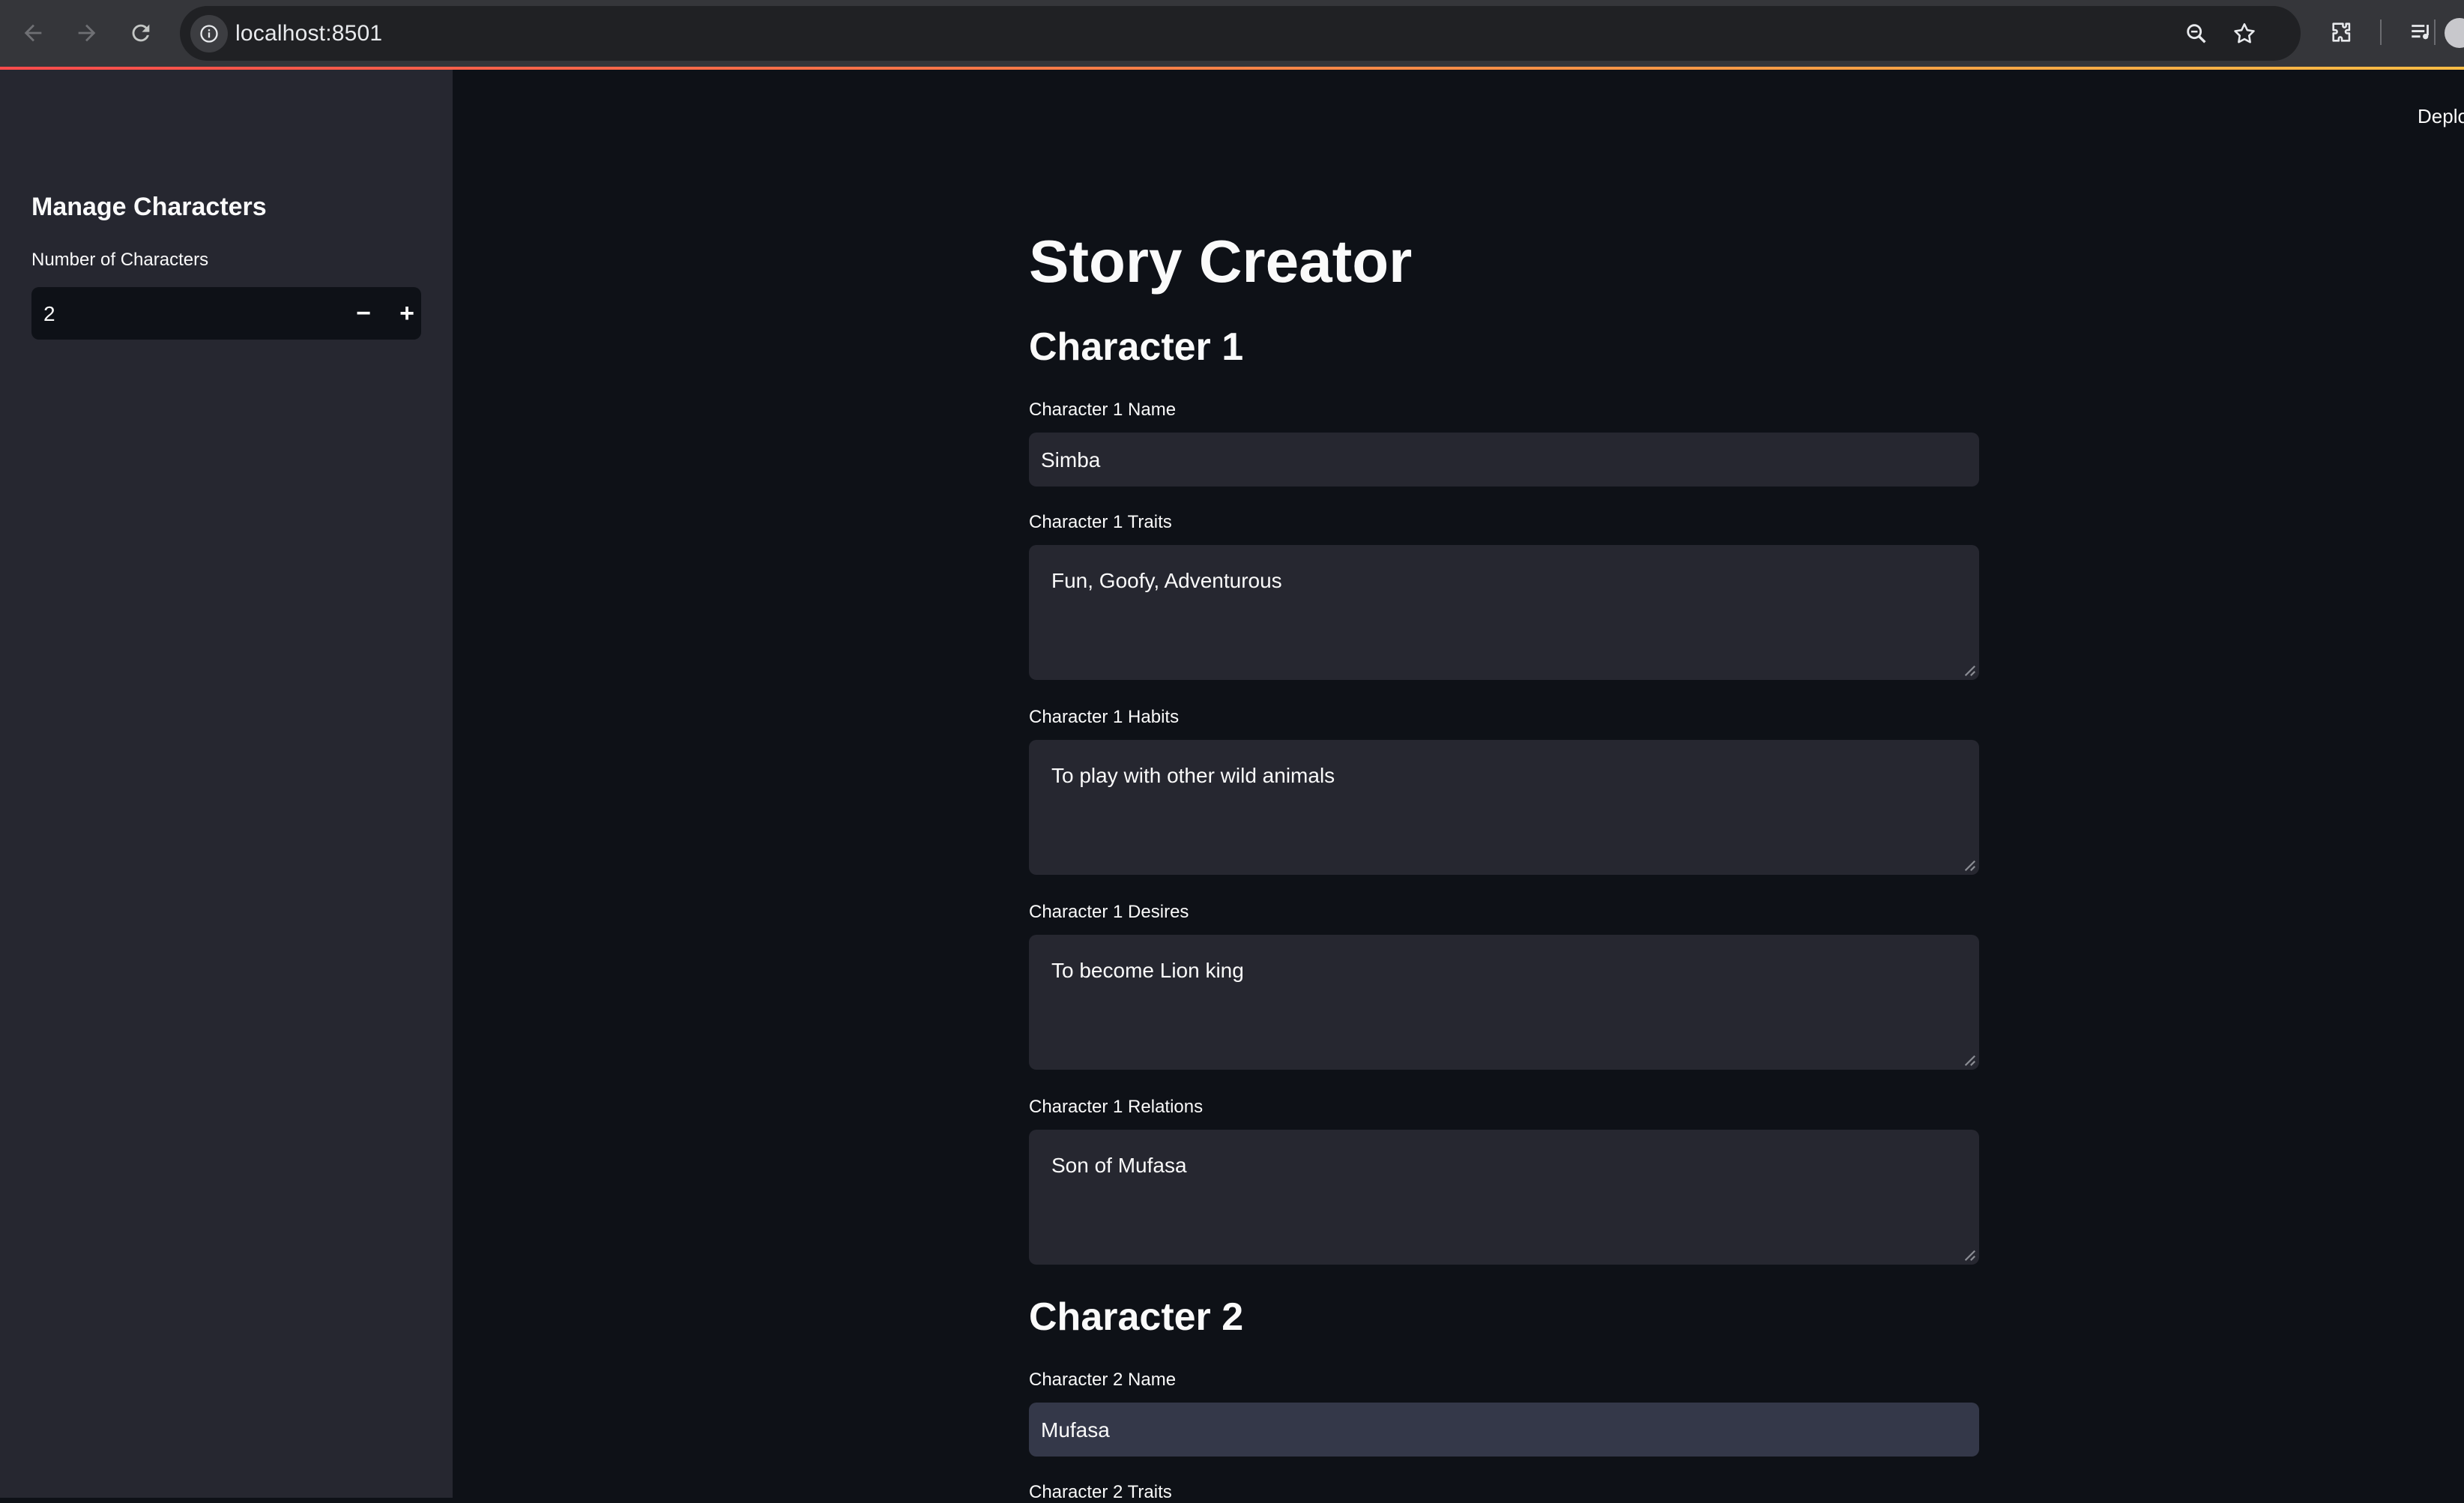  I want to click on site-info-button, so click(209, 33).